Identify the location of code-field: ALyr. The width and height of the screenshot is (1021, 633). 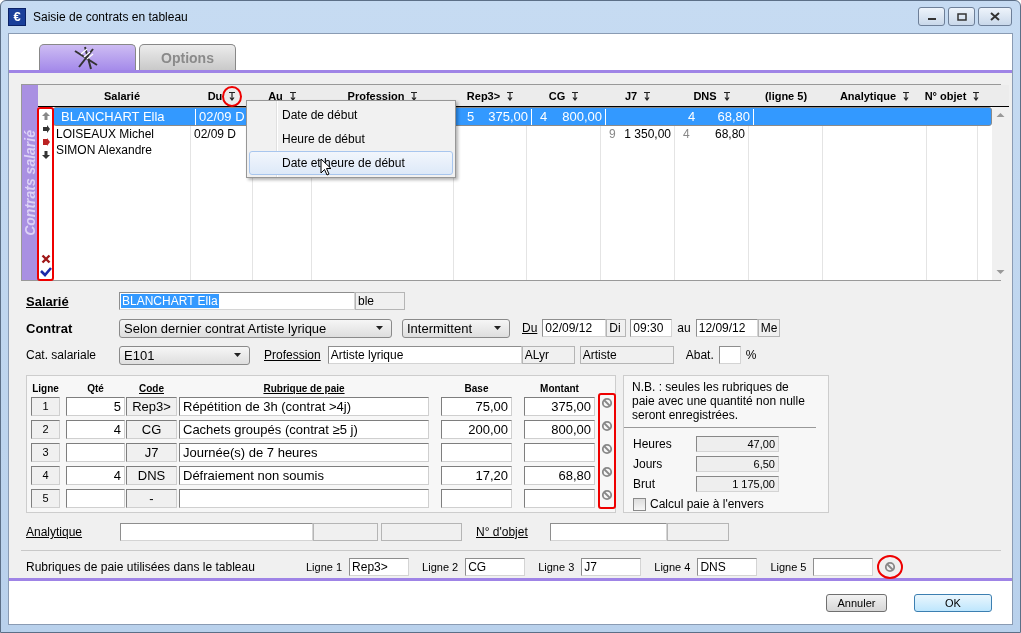
(548, 355).